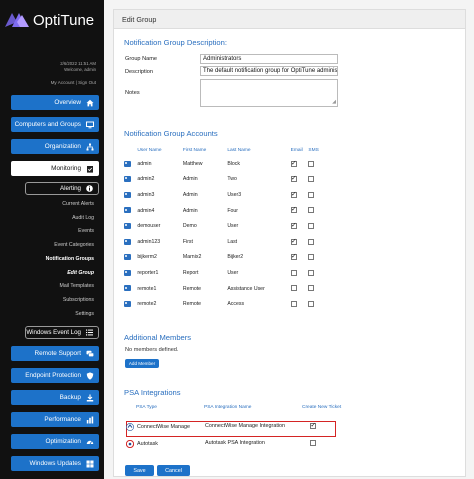 The width and height of the screenshot is (474, 479). Describe the element at coordinates (321, 407) in the screenshot. I see `psa-header-ticket: Create New Ticket` at that location.